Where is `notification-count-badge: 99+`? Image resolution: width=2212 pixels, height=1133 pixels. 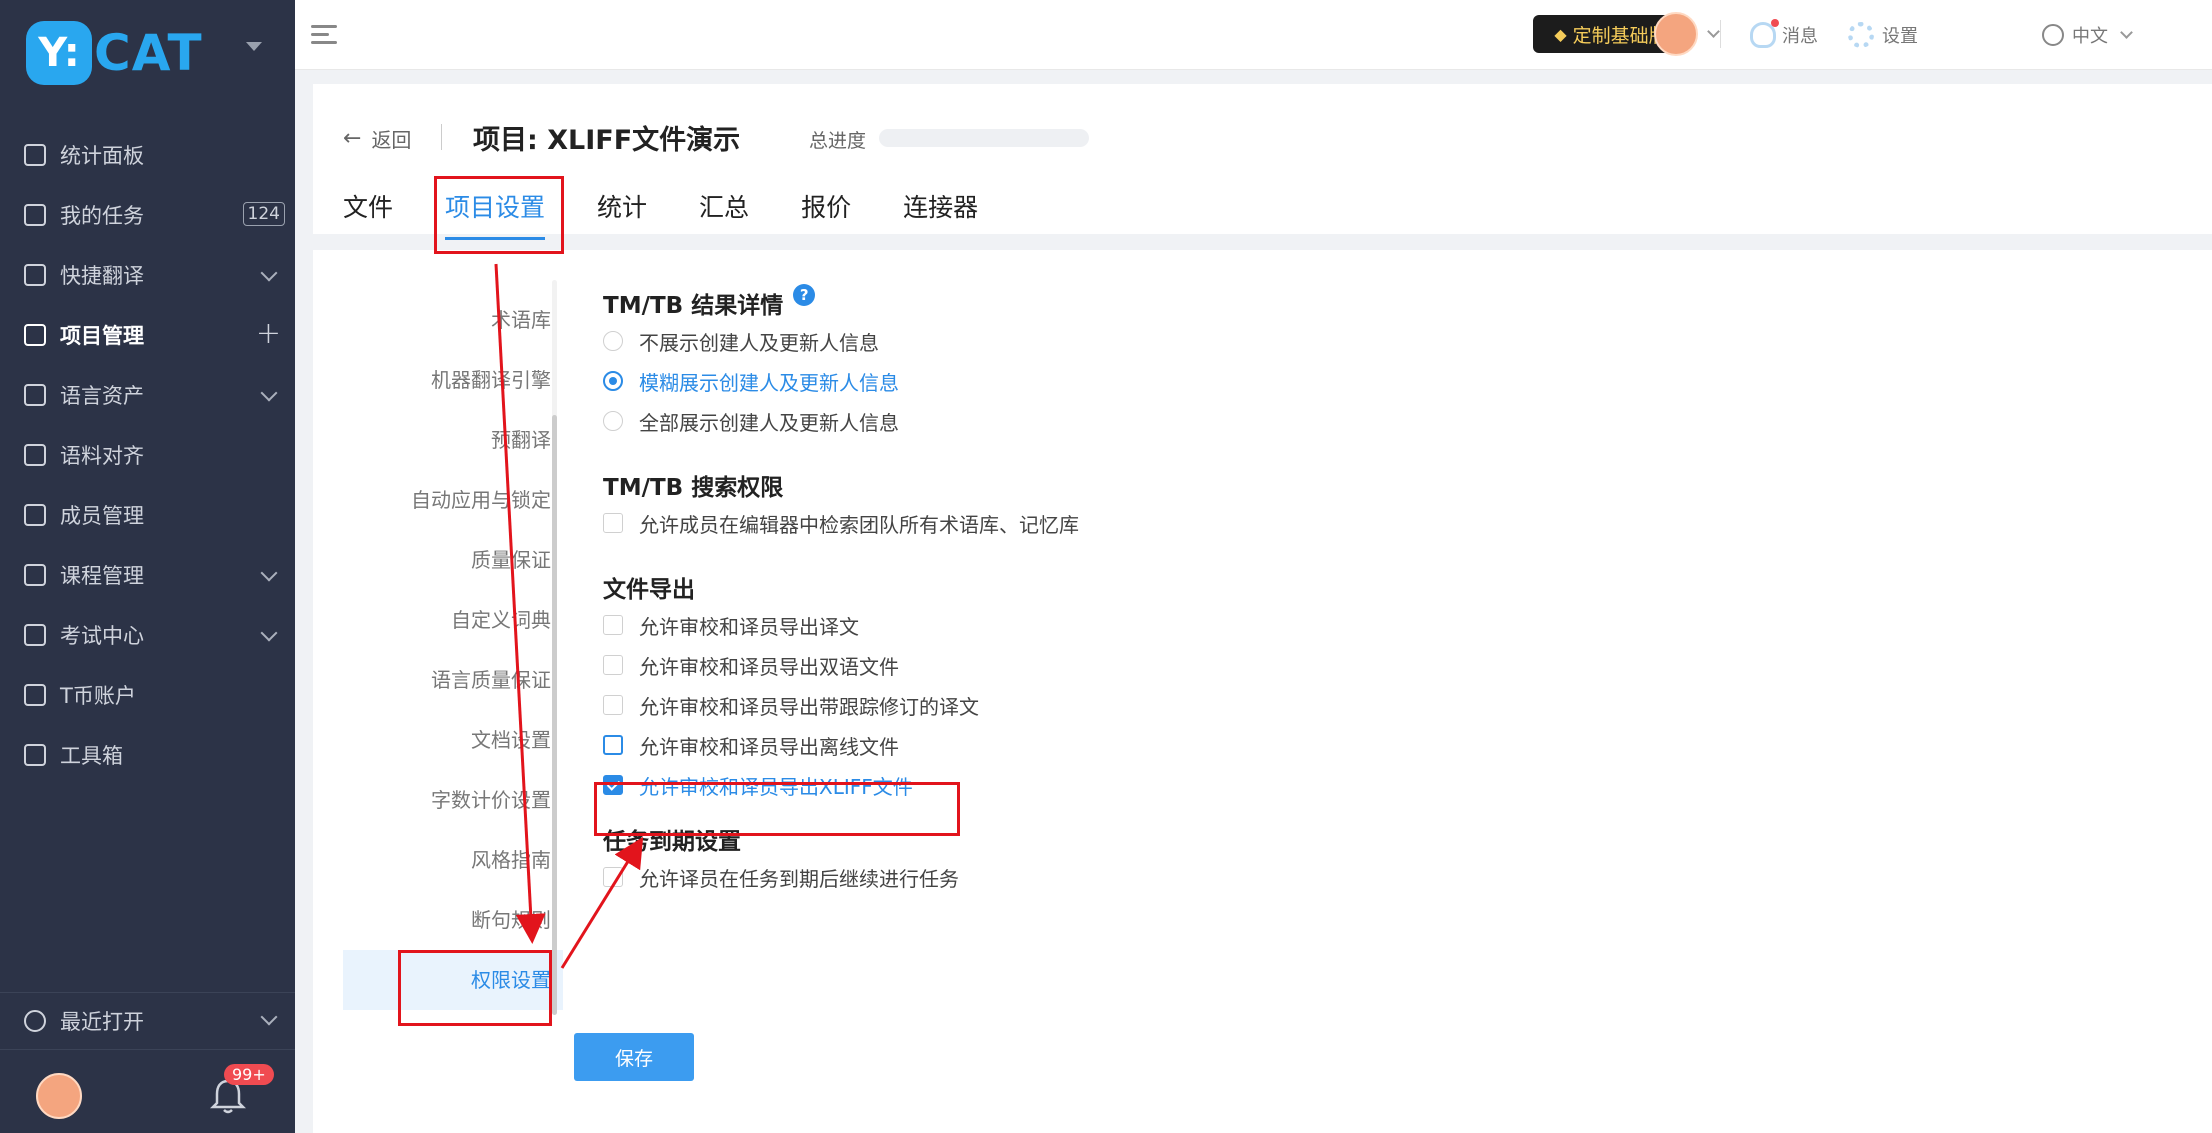 notification-count-badge: 99+ is located at coordinates (249, 1074).